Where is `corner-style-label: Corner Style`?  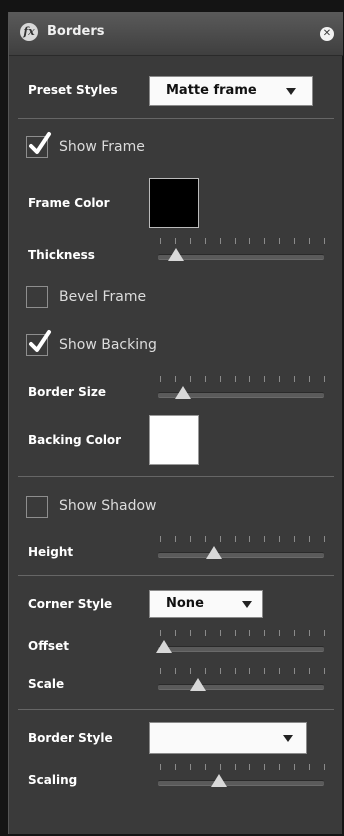 corner-style-label: Corner Style is located at coordinates (70, 604).